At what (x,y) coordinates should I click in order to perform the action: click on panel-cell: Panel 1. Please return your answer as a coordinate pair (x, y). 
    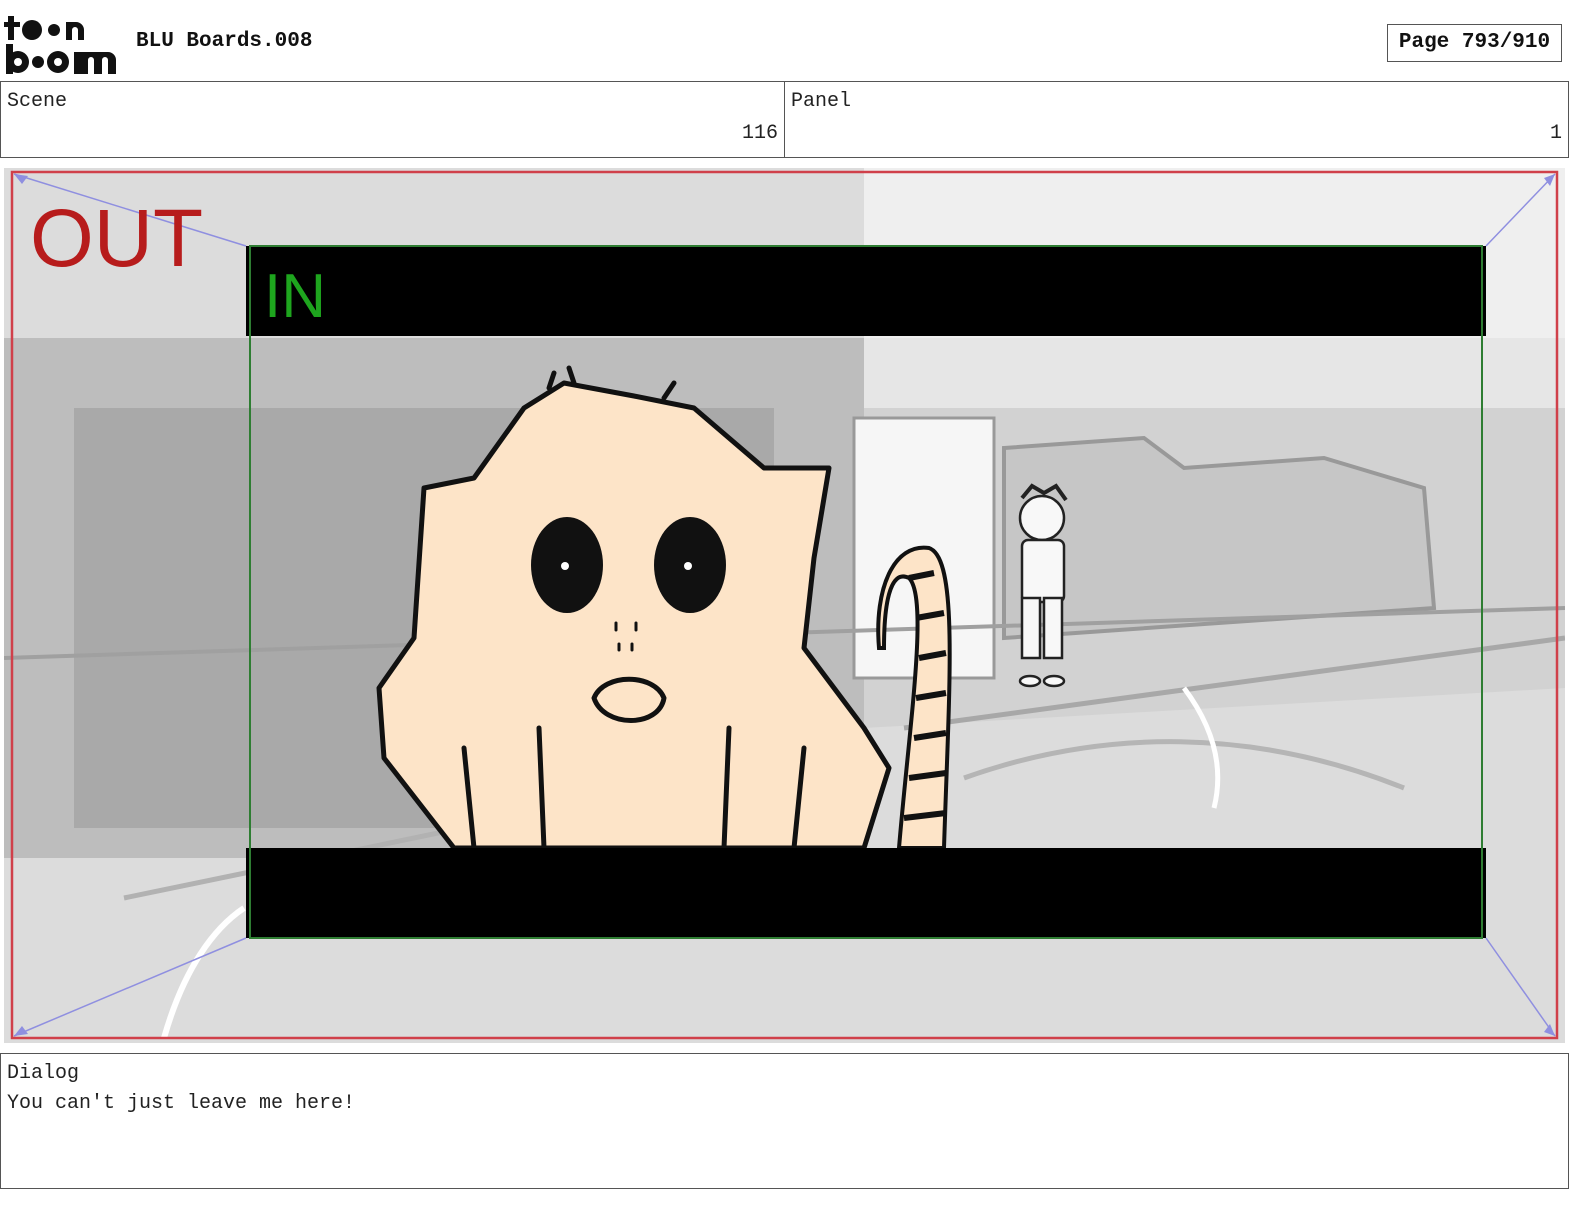
    Looking at the image, I should click on (1176, 119).